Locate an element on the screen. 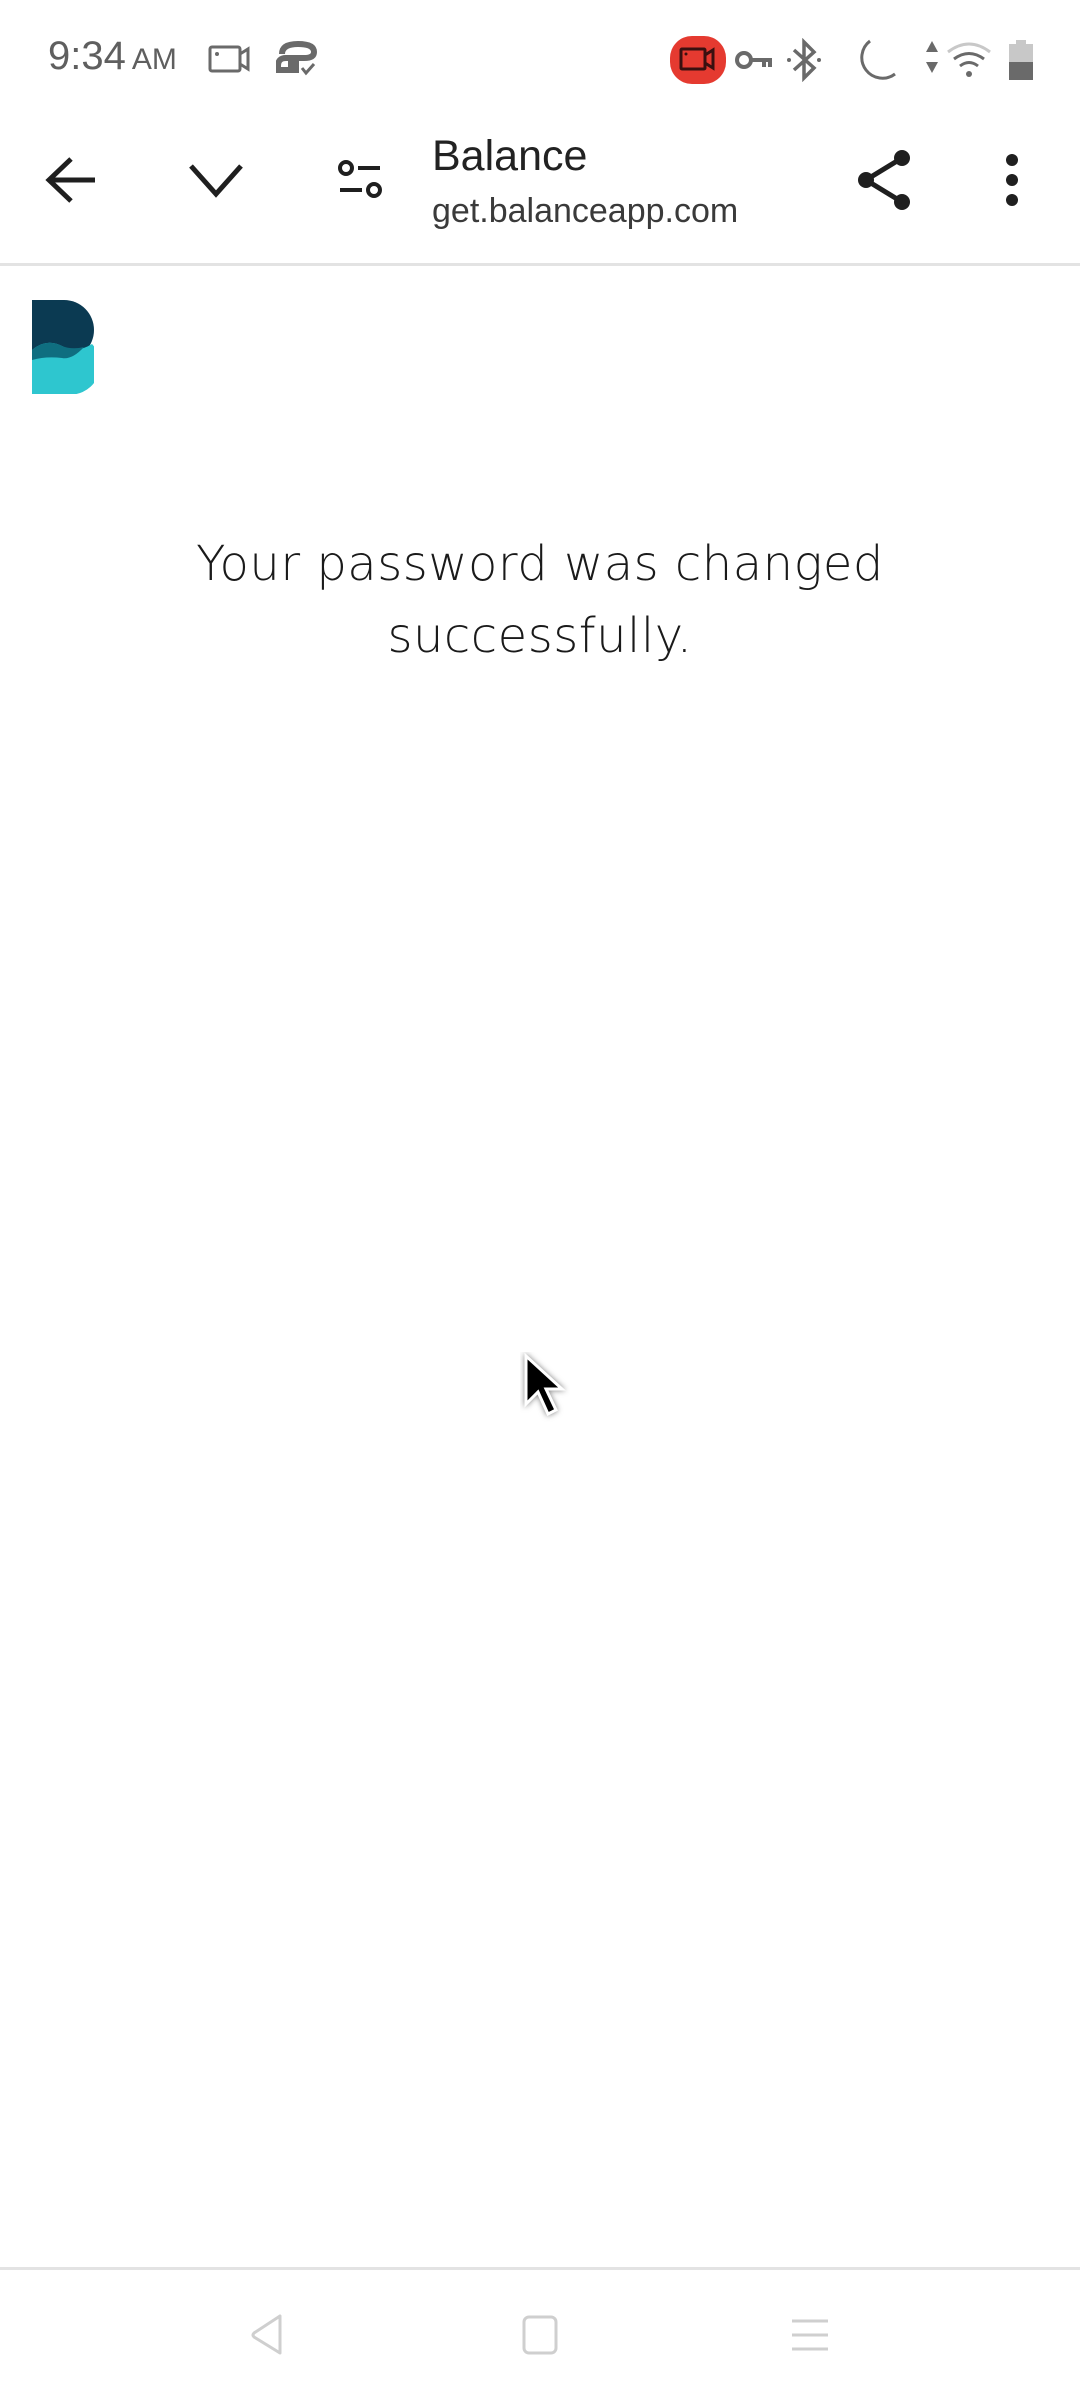  clock: 9:34 AM is located at coordinates (112, 56).